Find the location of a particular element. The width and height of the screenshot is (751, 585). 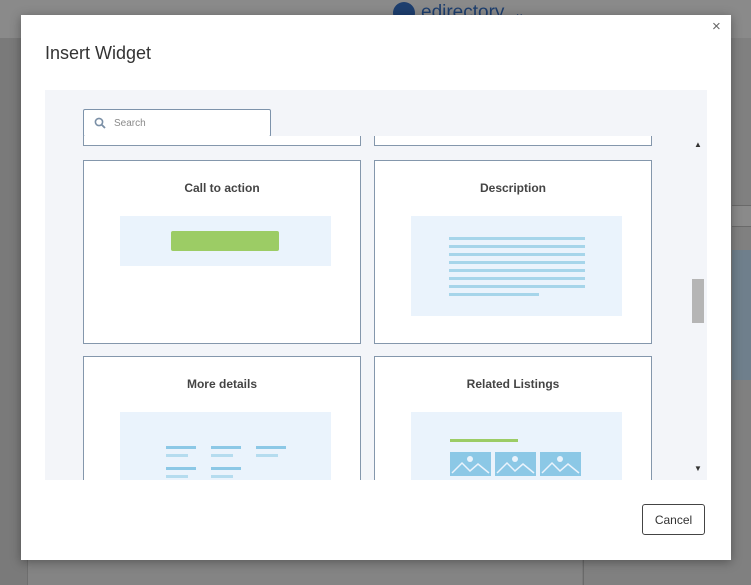

more-details-preview-icon is located at coordinates (225, 446).